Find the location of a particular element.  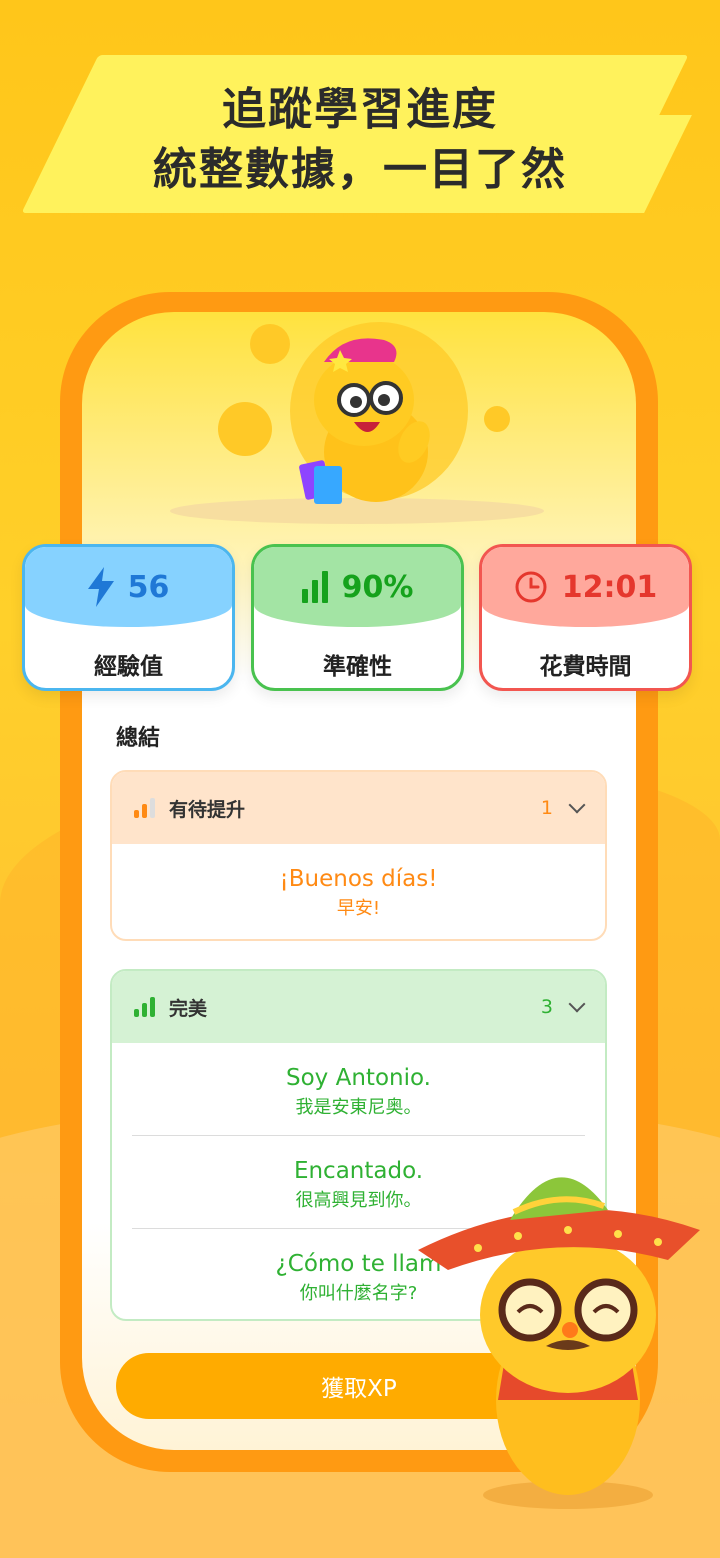

time-value: 12:01 is located at coordinates (609, 587).